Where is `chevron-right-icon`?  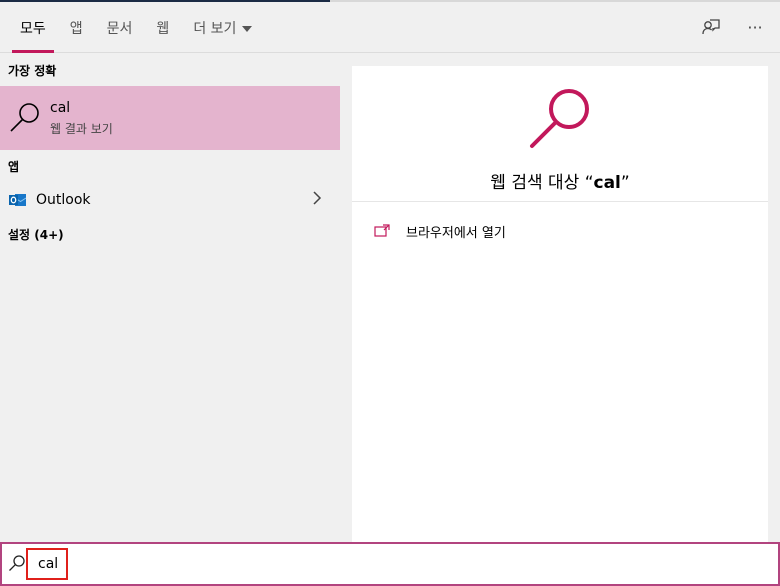
chevron-right-icon is located at coordinates (317, 199).